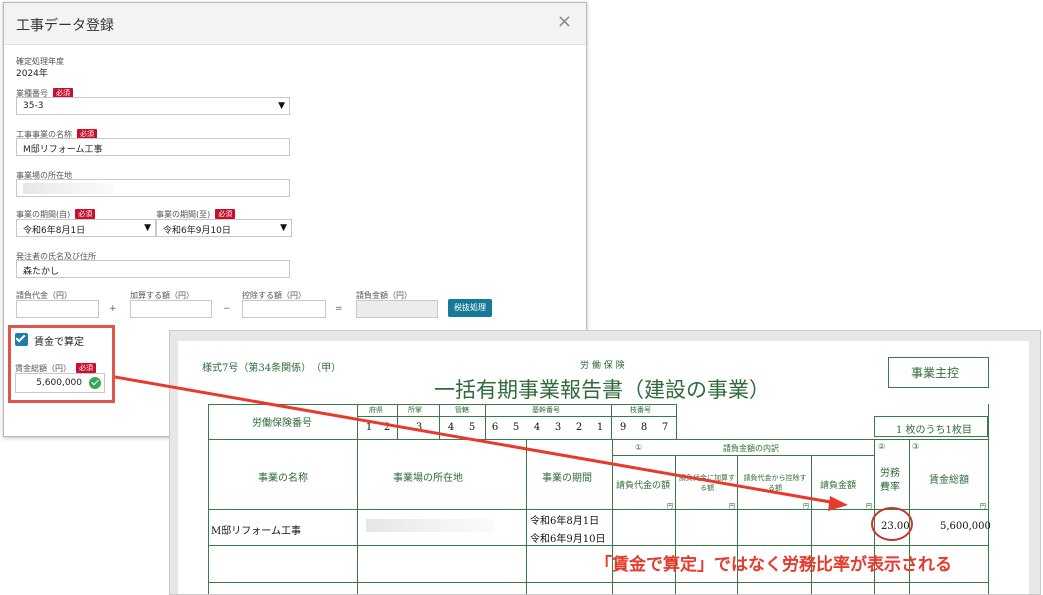  I want to click on arrow-head-icon, so click(838, 503).